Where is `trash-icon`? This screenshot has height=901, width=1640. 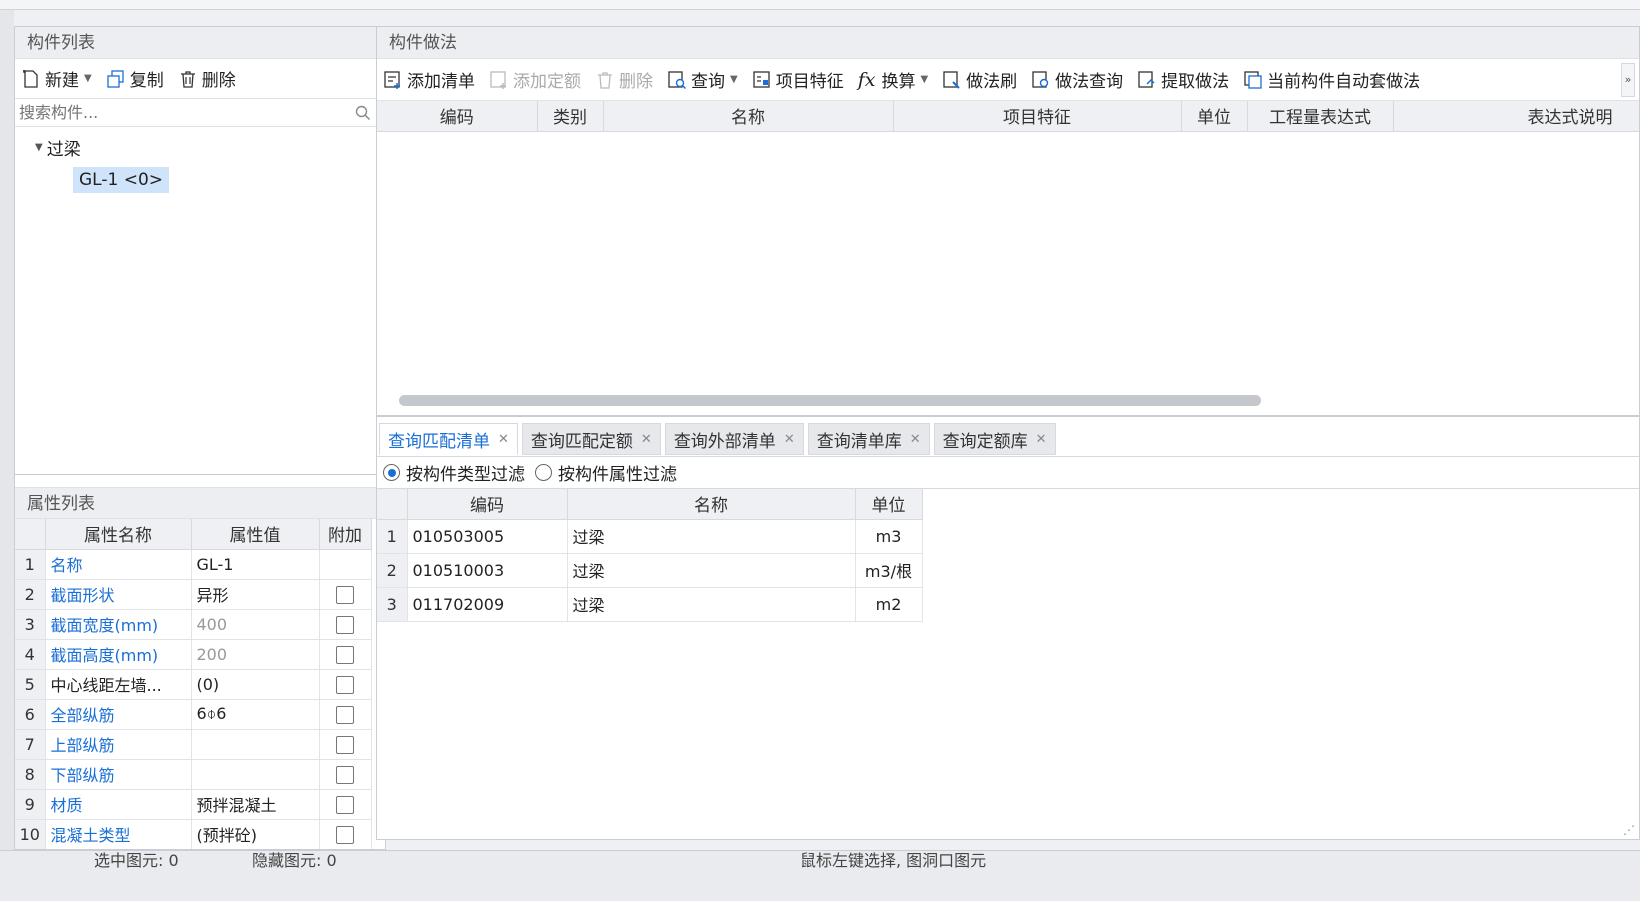
trash-icon is located at coordinates (605, 80).